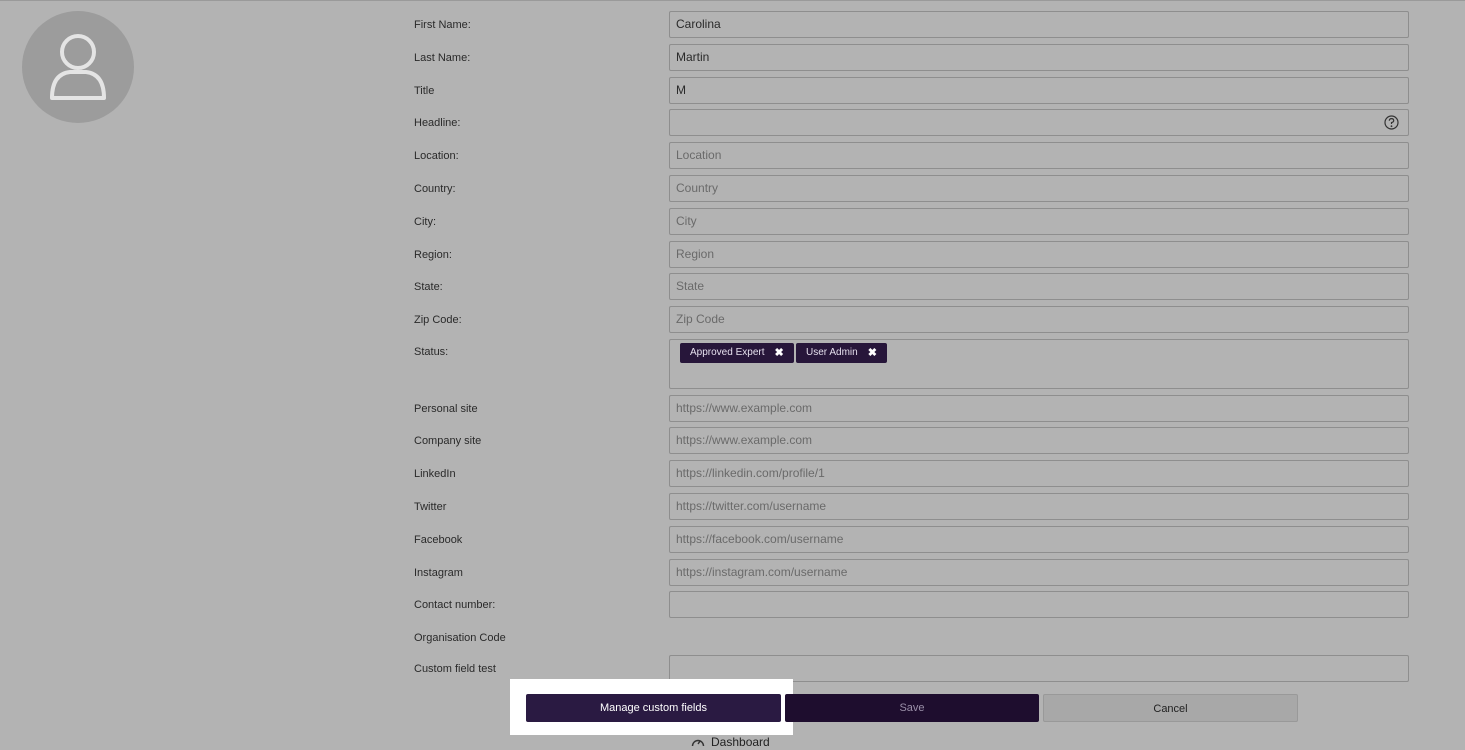 The height and width of the screenshot is (750, 1465). I want to click on status-tag-label: User Admin, so click(832, 352).